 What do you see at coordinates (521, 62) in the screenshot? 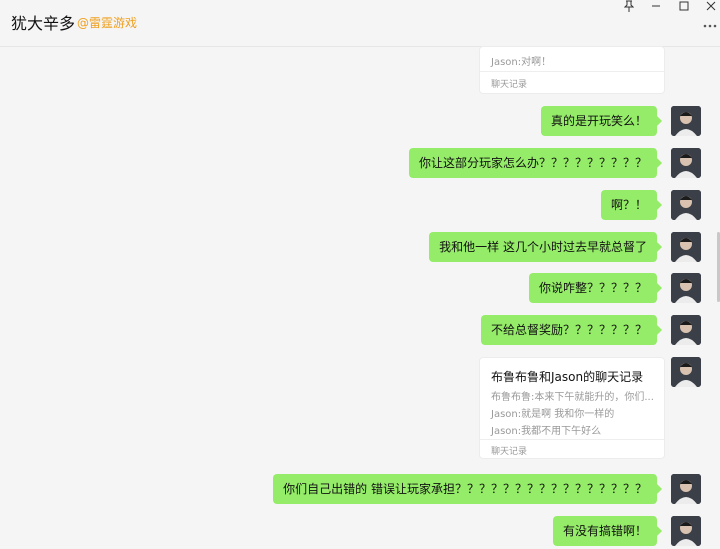
I see `chat-record-line: Jason:对啊！` at bounding box center [521, 62].